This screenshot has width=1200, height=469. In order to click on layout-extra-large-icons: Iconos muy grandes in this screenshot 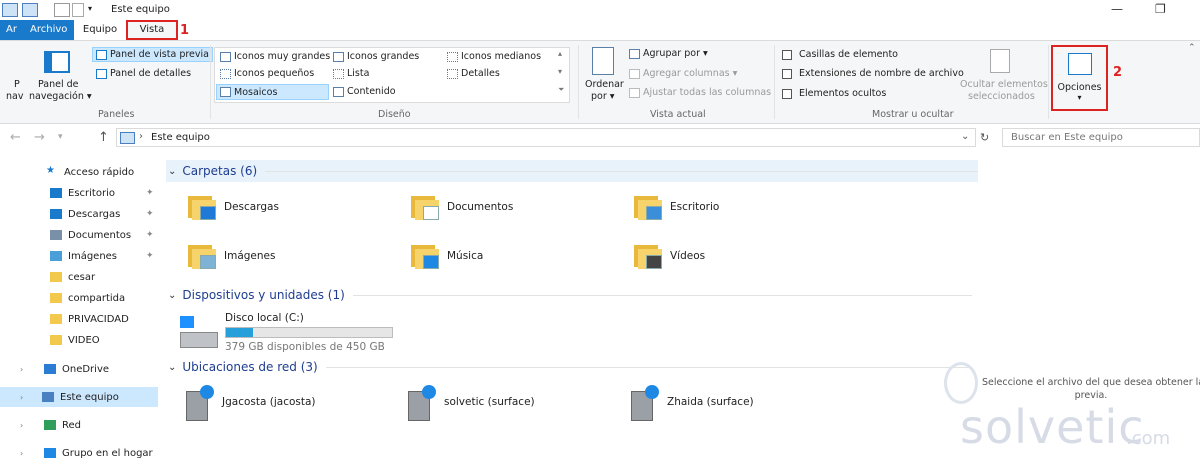, I will do `click(275, 56)`.